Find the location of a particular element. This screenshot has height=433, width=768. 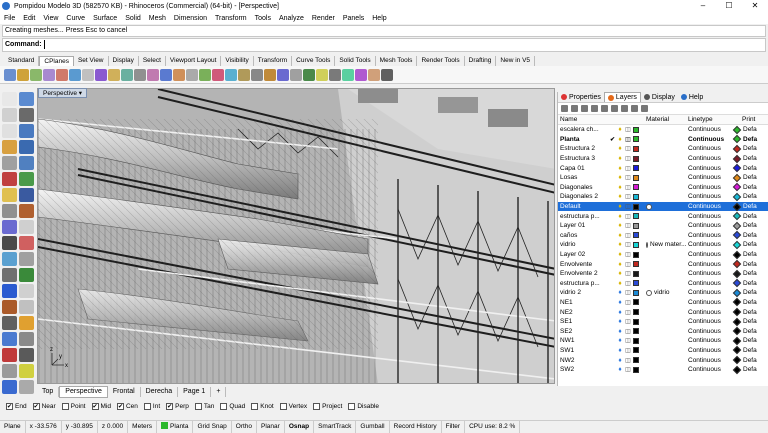

viewport-tab: Top is located at coordinates (48, 391).